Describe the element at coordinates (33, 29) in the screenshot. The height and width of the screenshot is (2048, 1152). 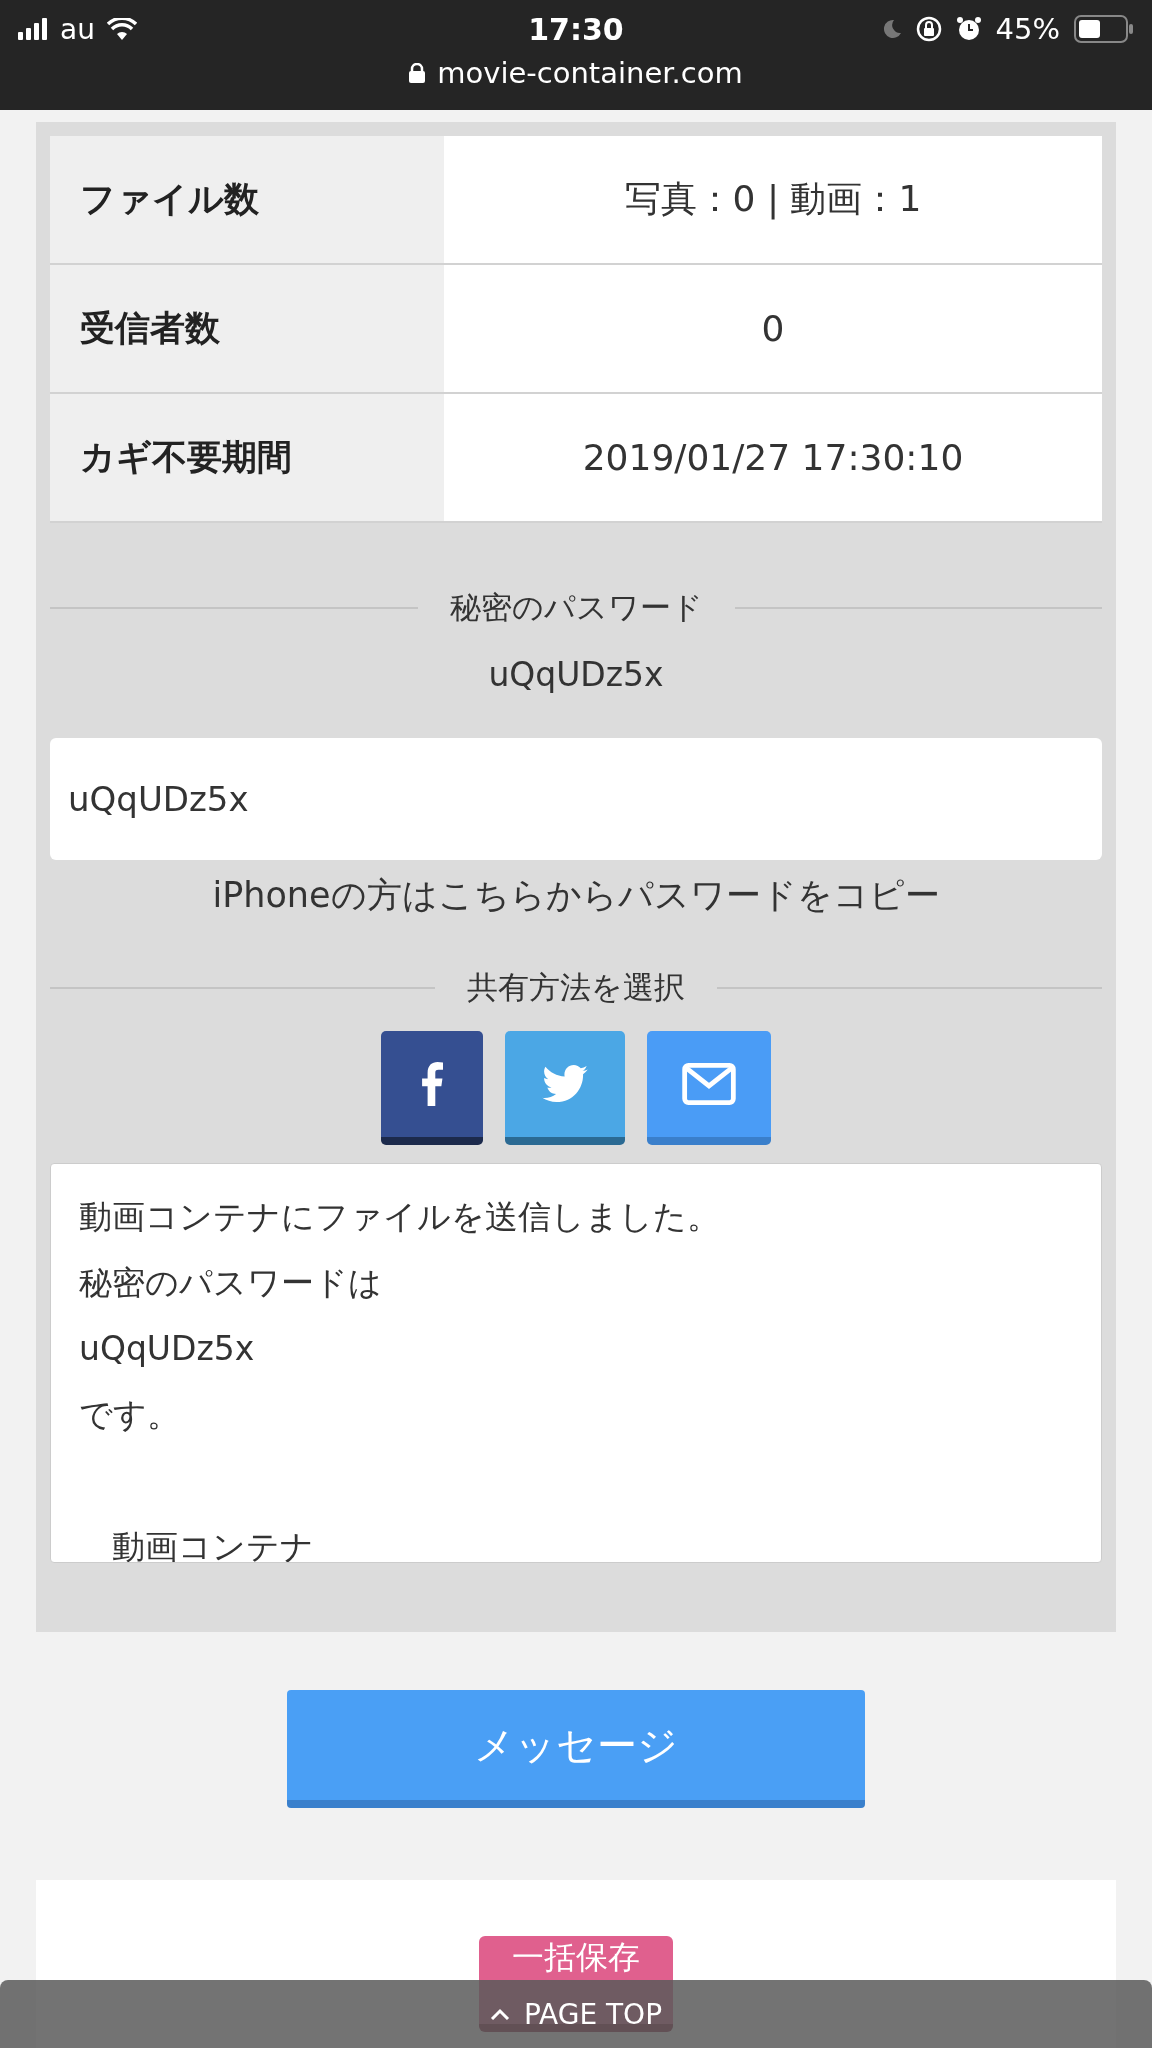
I see `signal-icon` at that location.